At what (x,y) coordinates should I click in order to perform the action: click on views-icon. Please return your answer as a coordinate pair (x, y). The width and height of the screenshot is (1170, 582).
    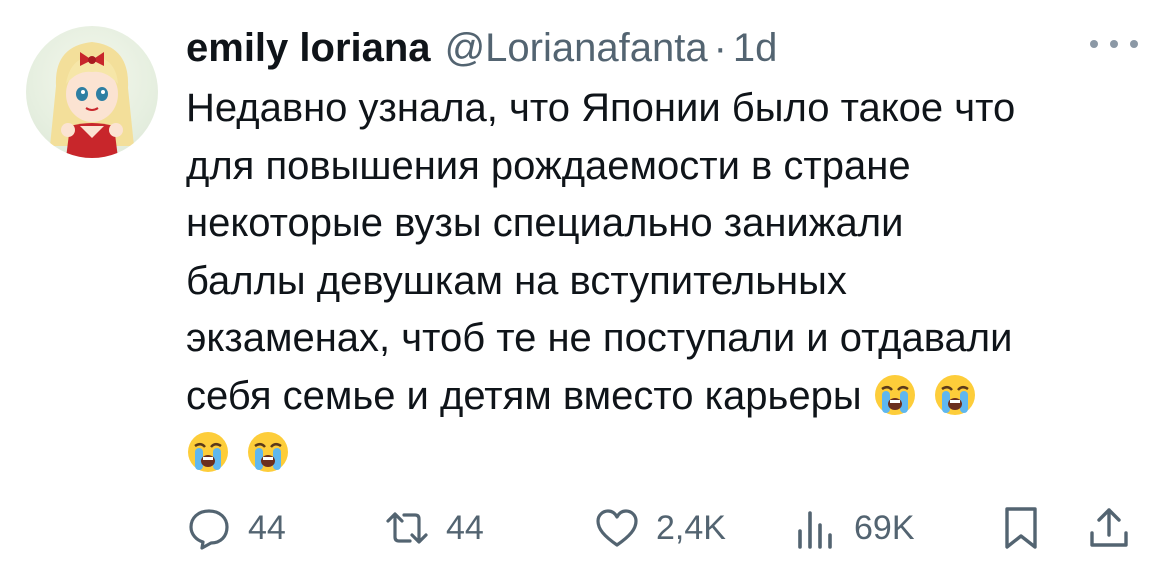
    Looking at the image, I should click on (815, 530).